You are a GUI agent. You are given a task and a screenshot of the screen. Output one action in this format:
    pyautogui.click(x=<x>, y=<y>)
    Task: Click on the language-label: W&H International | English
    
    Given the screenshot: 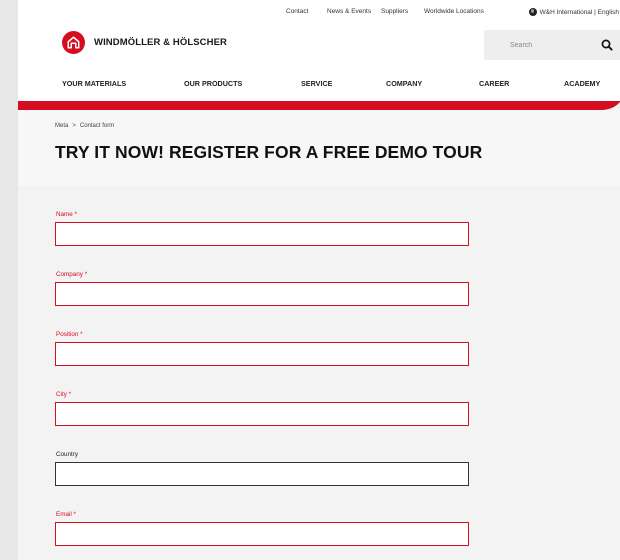 What is the action you would take?
    pyautogui.click(x=579, y=12)
    